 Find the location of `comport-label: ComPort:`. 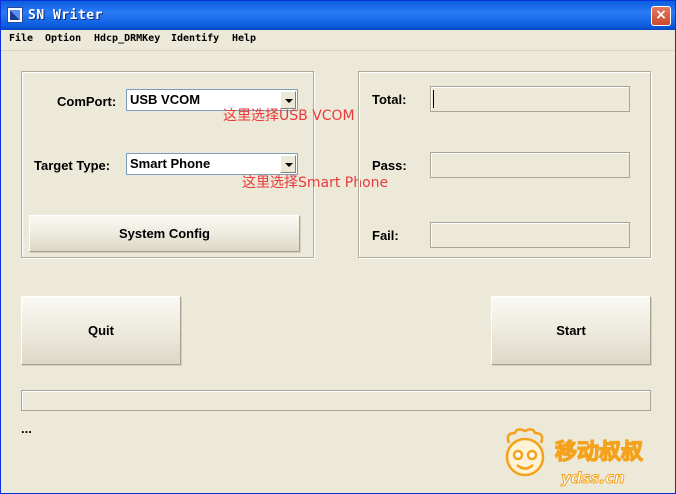

comport-label: ComPort: is located at coordinates (87, 101).